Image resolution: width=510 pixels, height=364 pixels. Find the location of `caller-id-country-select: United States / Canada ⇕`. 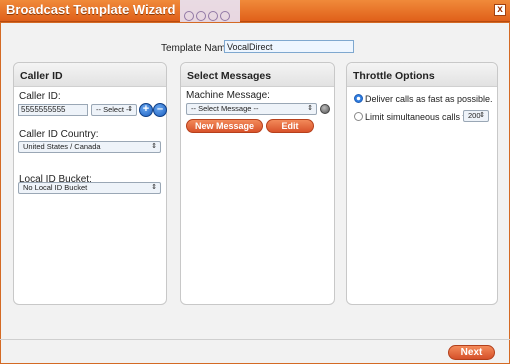

caller-id-country-select: United States / Canada ⇕ is located at coordinates (89, 147).